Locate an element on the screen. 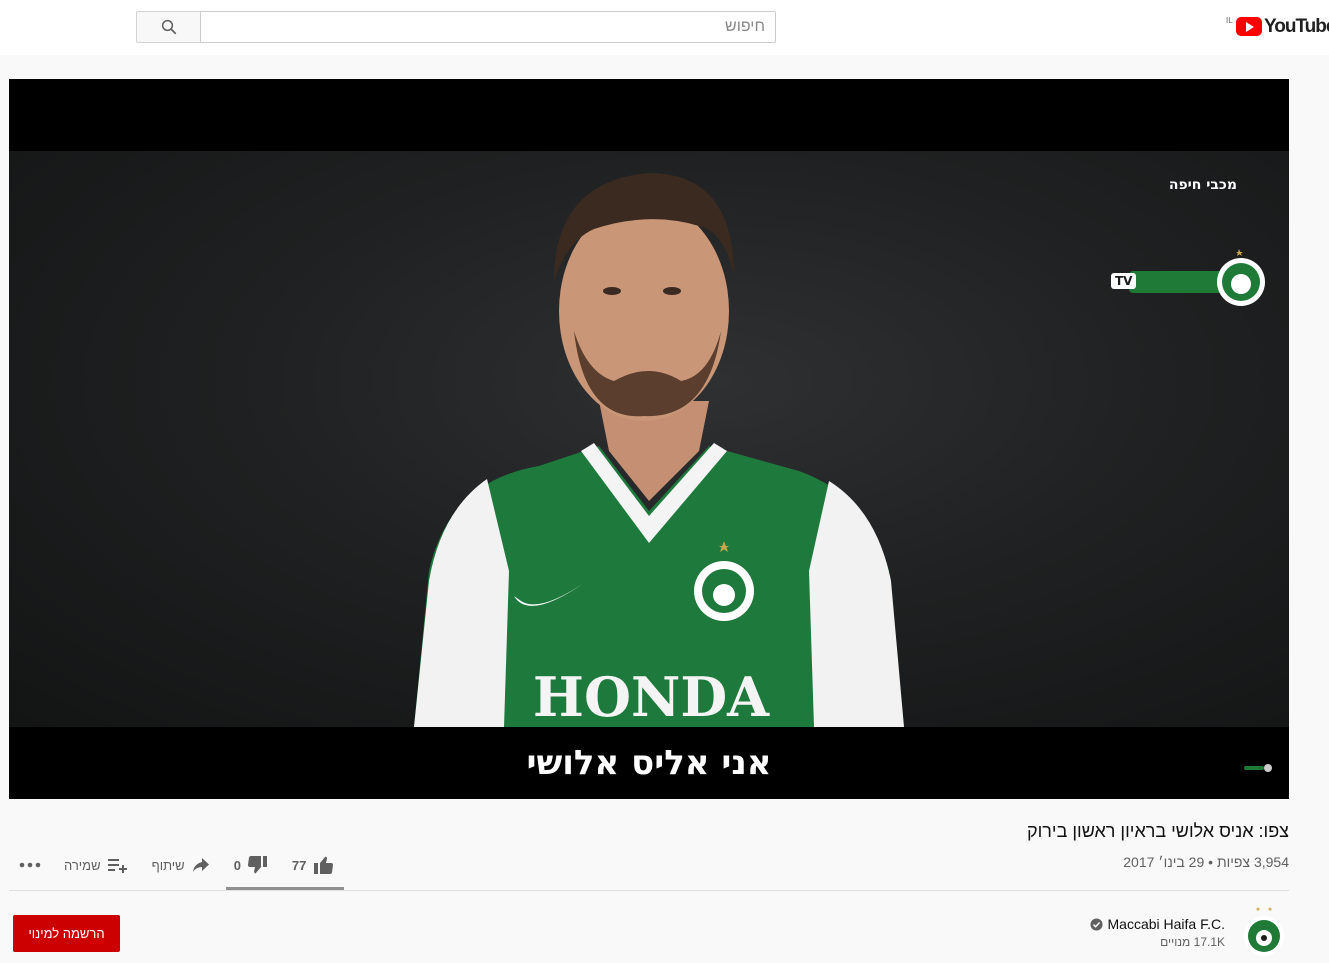 The width and height of the screenshot is (1329, 963). like-button: 77 is located at coordinates (312, 865).